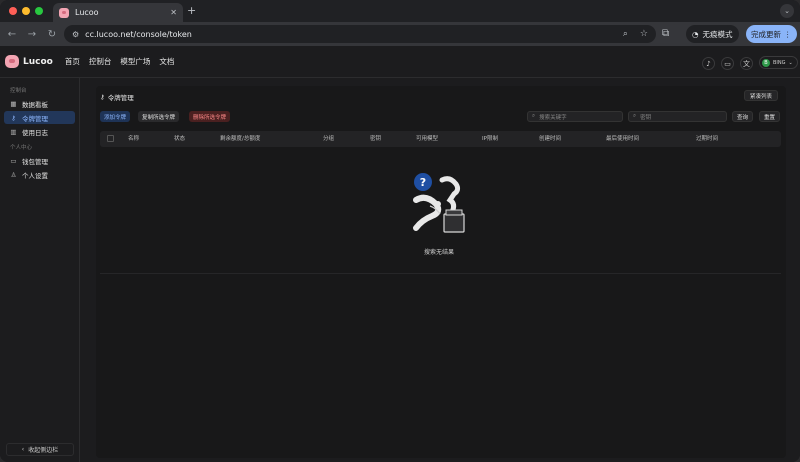  I want to click on column-header: 最后使用时间, so click(622, 139).